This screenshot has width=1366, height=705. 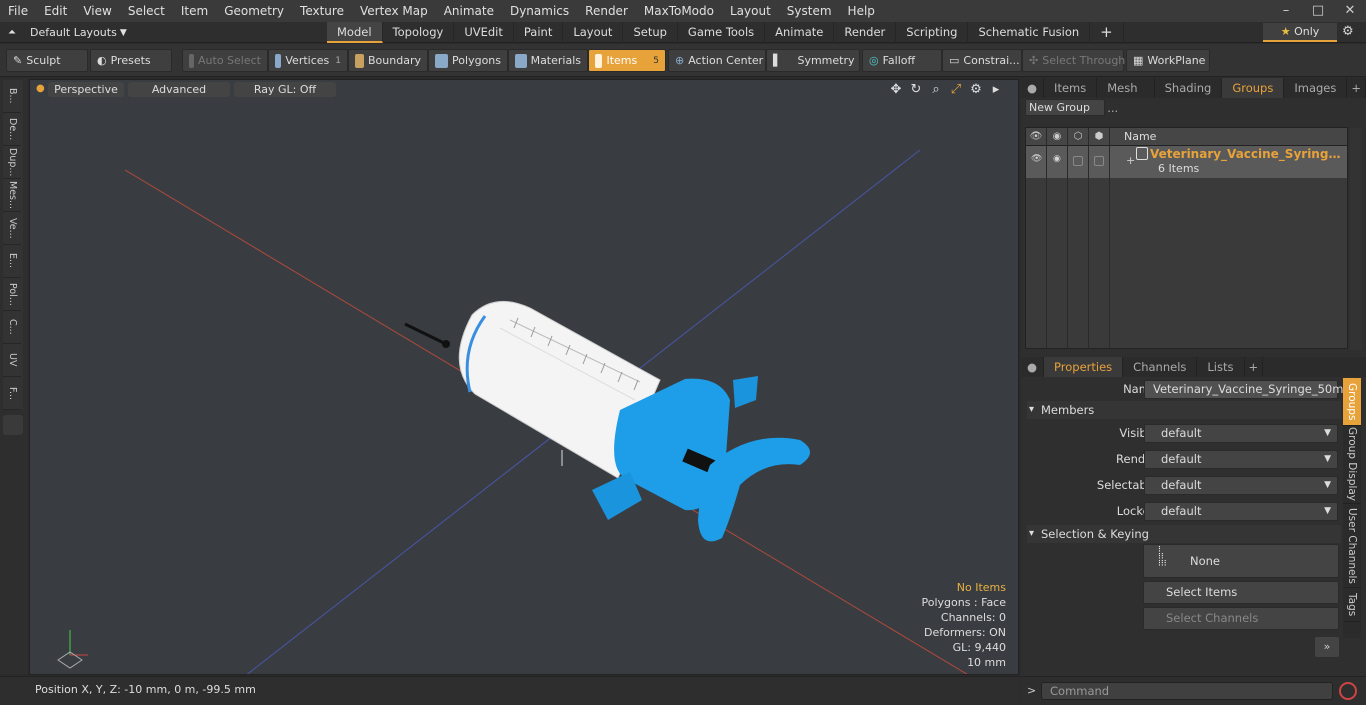 What do you see at coordinates (1099, 136) in the screenshot?
I see `select-icon: ⬢` at bounding box center [1099, 136].